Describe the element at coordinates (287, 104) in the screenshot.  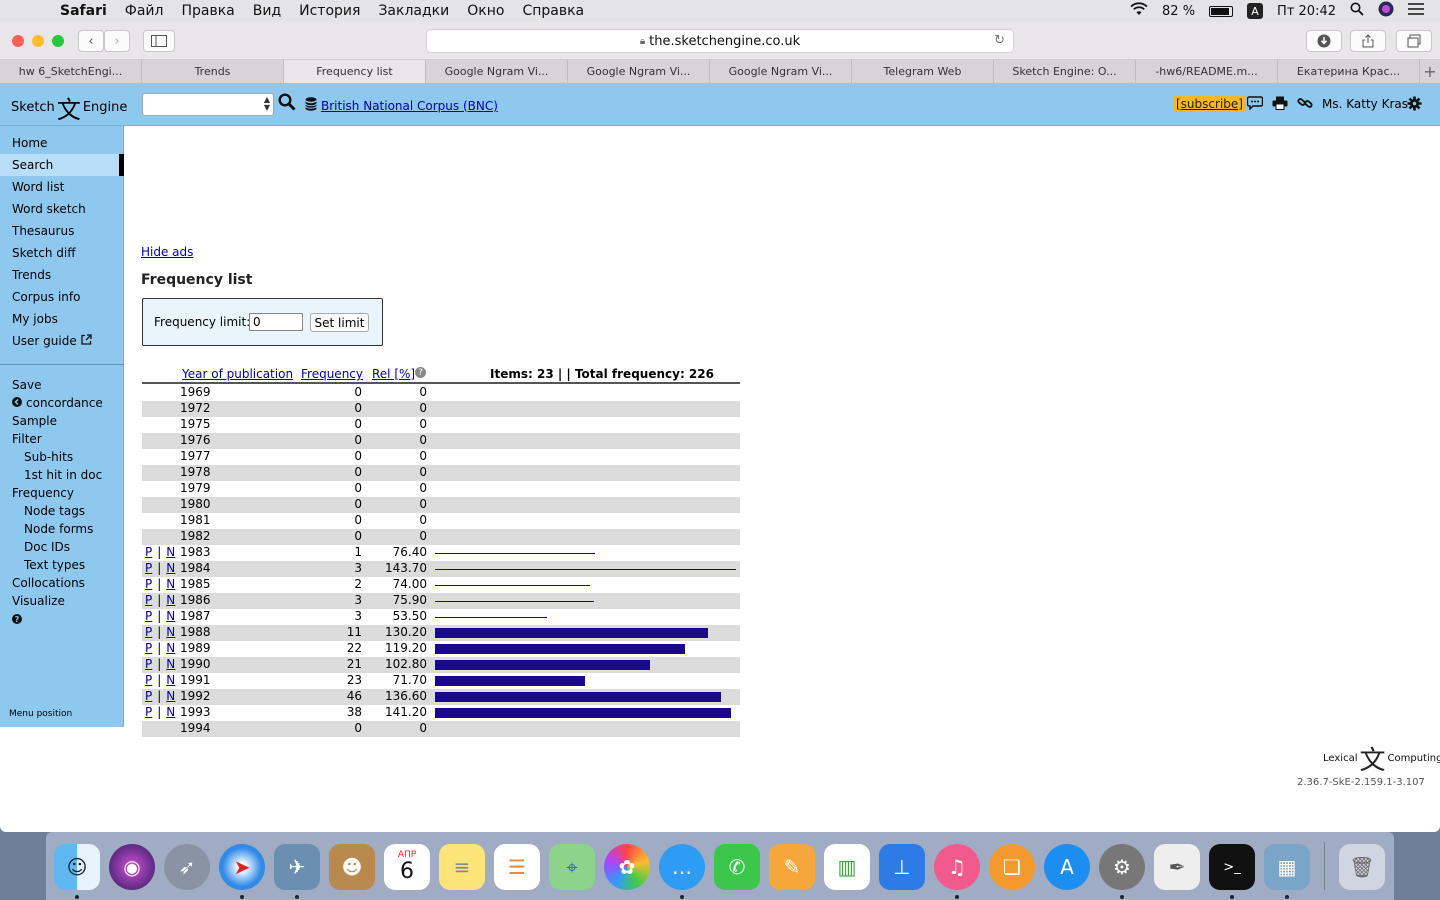
I see `search-icon` at that location.